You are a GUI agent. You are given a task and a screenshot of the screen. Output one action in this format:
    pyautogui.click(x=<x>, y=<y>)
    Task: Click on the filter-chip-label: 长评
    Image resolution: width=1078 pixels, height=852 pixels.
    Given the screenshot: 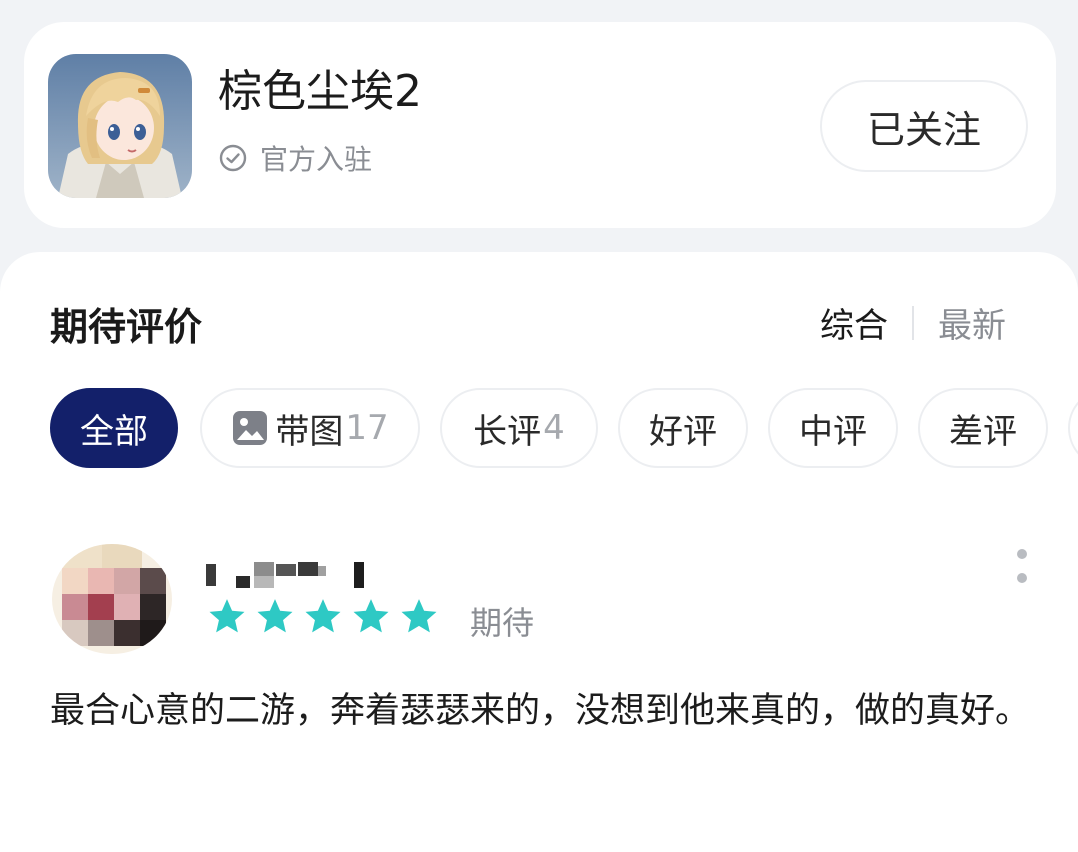 What is the action you would take?
    pyautogui.click(x=507, y=431)
    